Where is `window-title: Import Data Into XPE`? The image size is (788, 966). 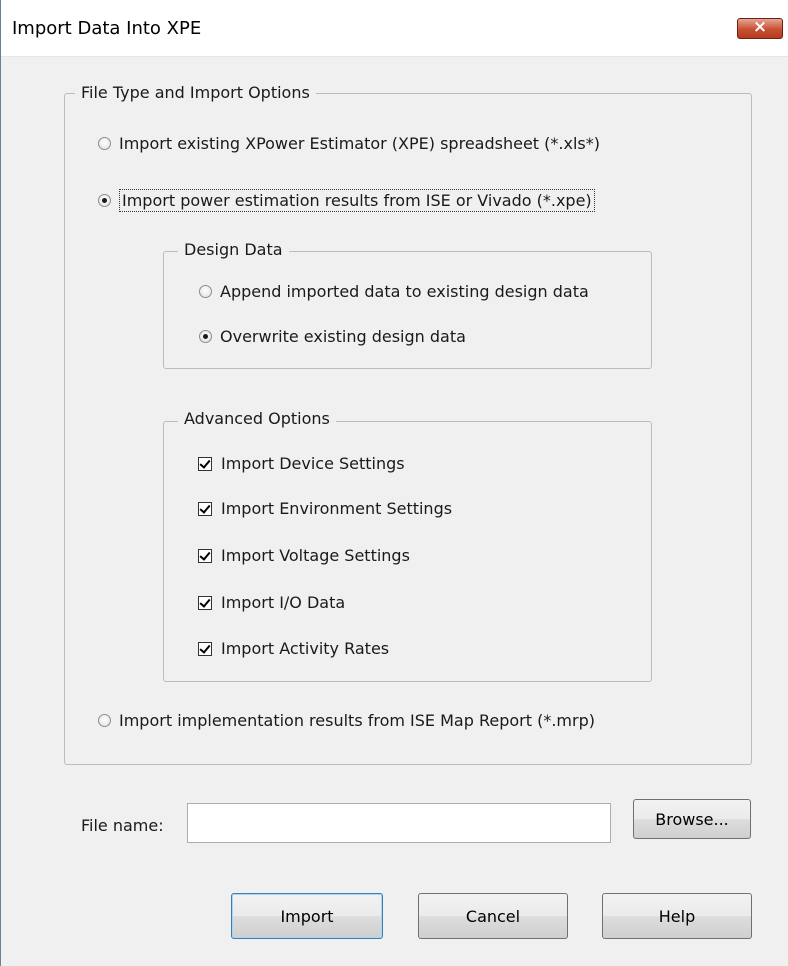 window-title: Import Data Into XPE is located at coordinates (107, 28).